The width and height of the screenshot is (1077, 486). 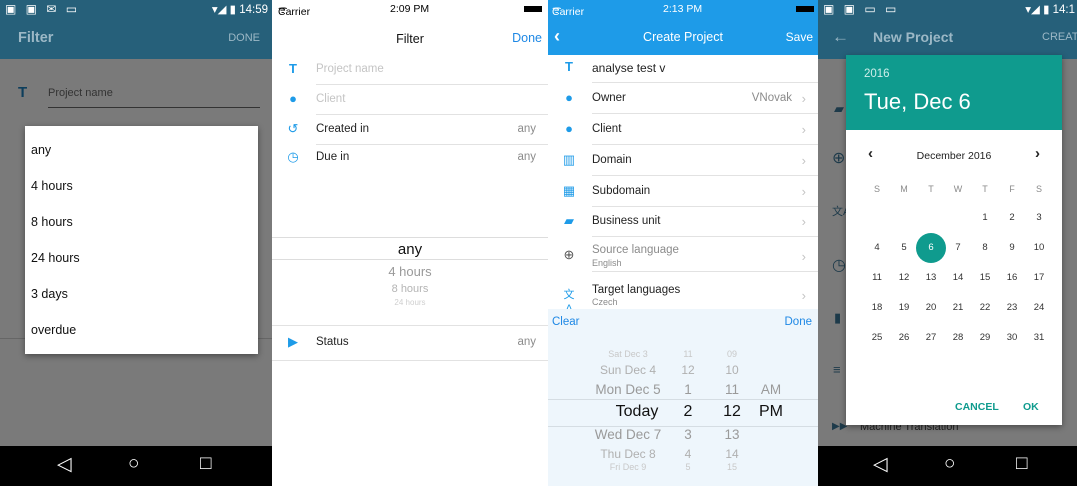 I want to click on calendar-day: 28, so click(x=958, y=338).